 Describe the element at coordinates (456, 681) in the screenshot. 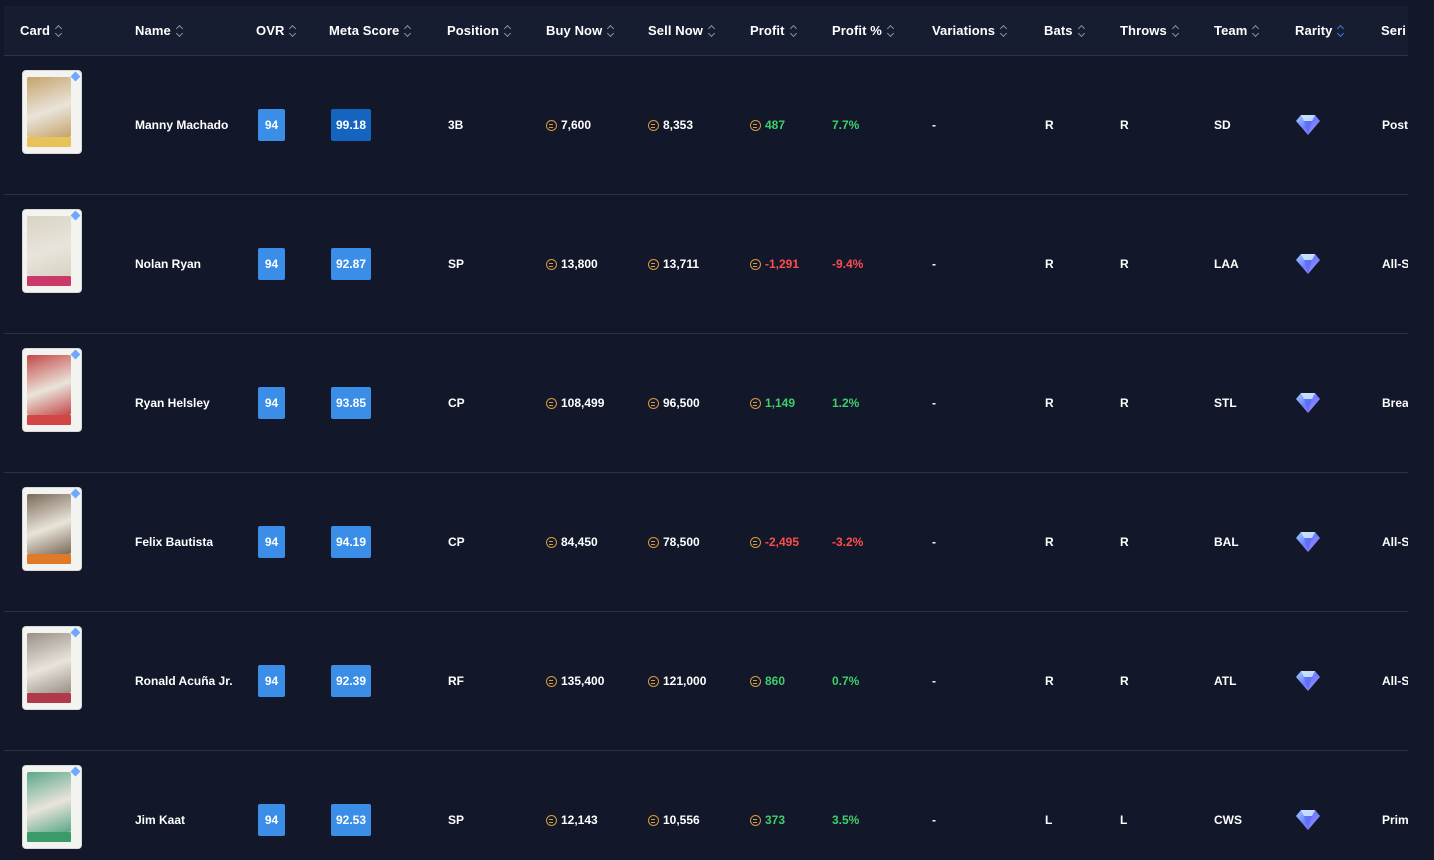

I see `position-value: RF` at that location.